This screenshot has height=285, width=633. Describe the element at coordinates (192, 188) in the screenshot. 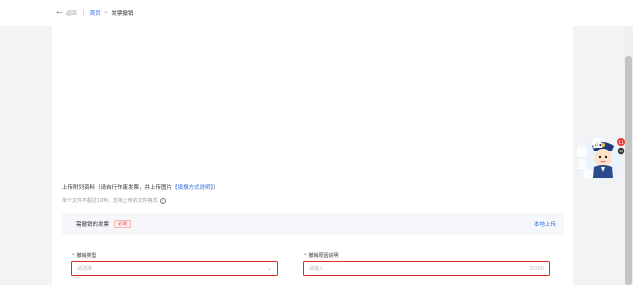

I see `fill-method-link: 【填报方式说明】` at that location.